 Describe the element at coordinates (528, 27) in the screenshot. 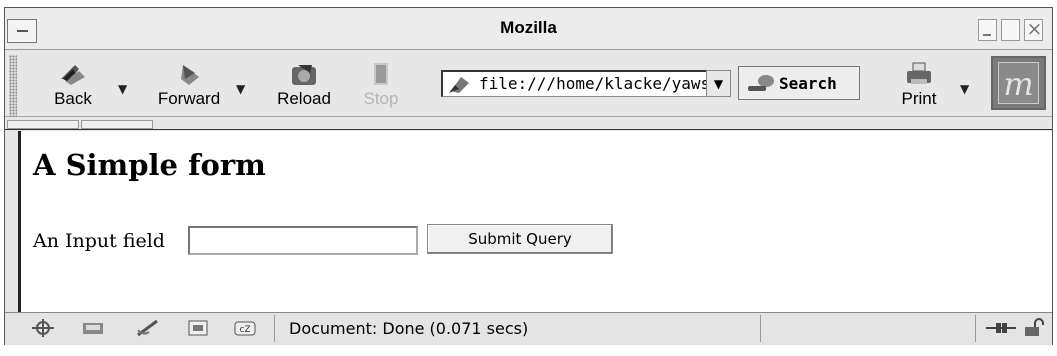

I see `window-title: Mozilla` at that location.